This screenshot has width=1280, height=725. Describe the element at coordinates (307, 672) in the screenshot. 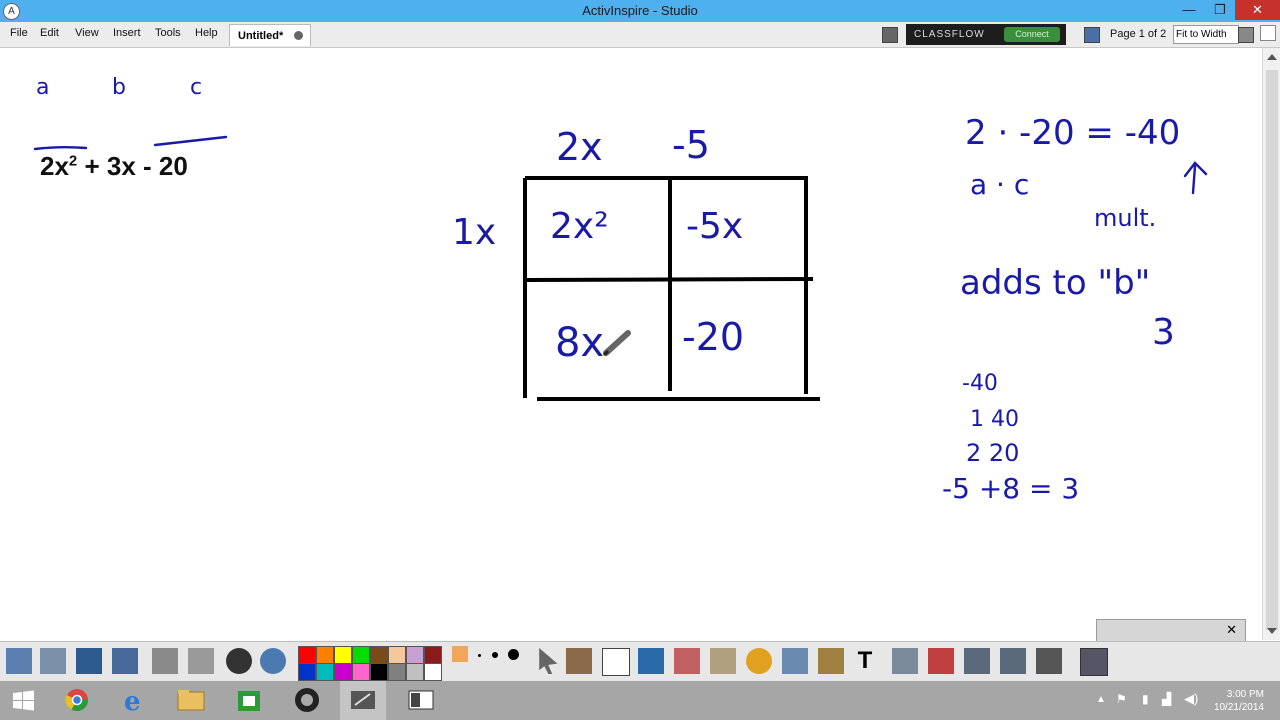

I see `color-swatch-blue` at that location.